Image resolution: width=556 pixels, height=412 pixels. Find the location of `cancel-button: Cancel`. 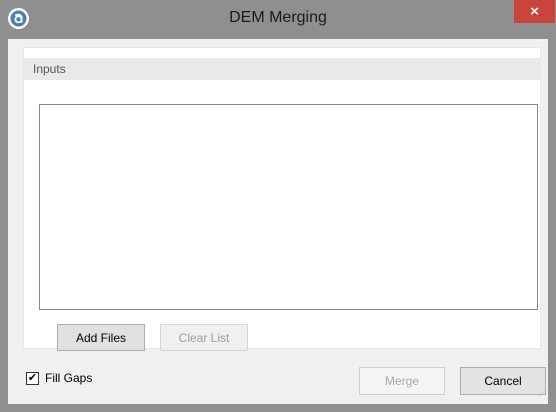

cancel-button: Cancel is located at coordinates (503, 381).